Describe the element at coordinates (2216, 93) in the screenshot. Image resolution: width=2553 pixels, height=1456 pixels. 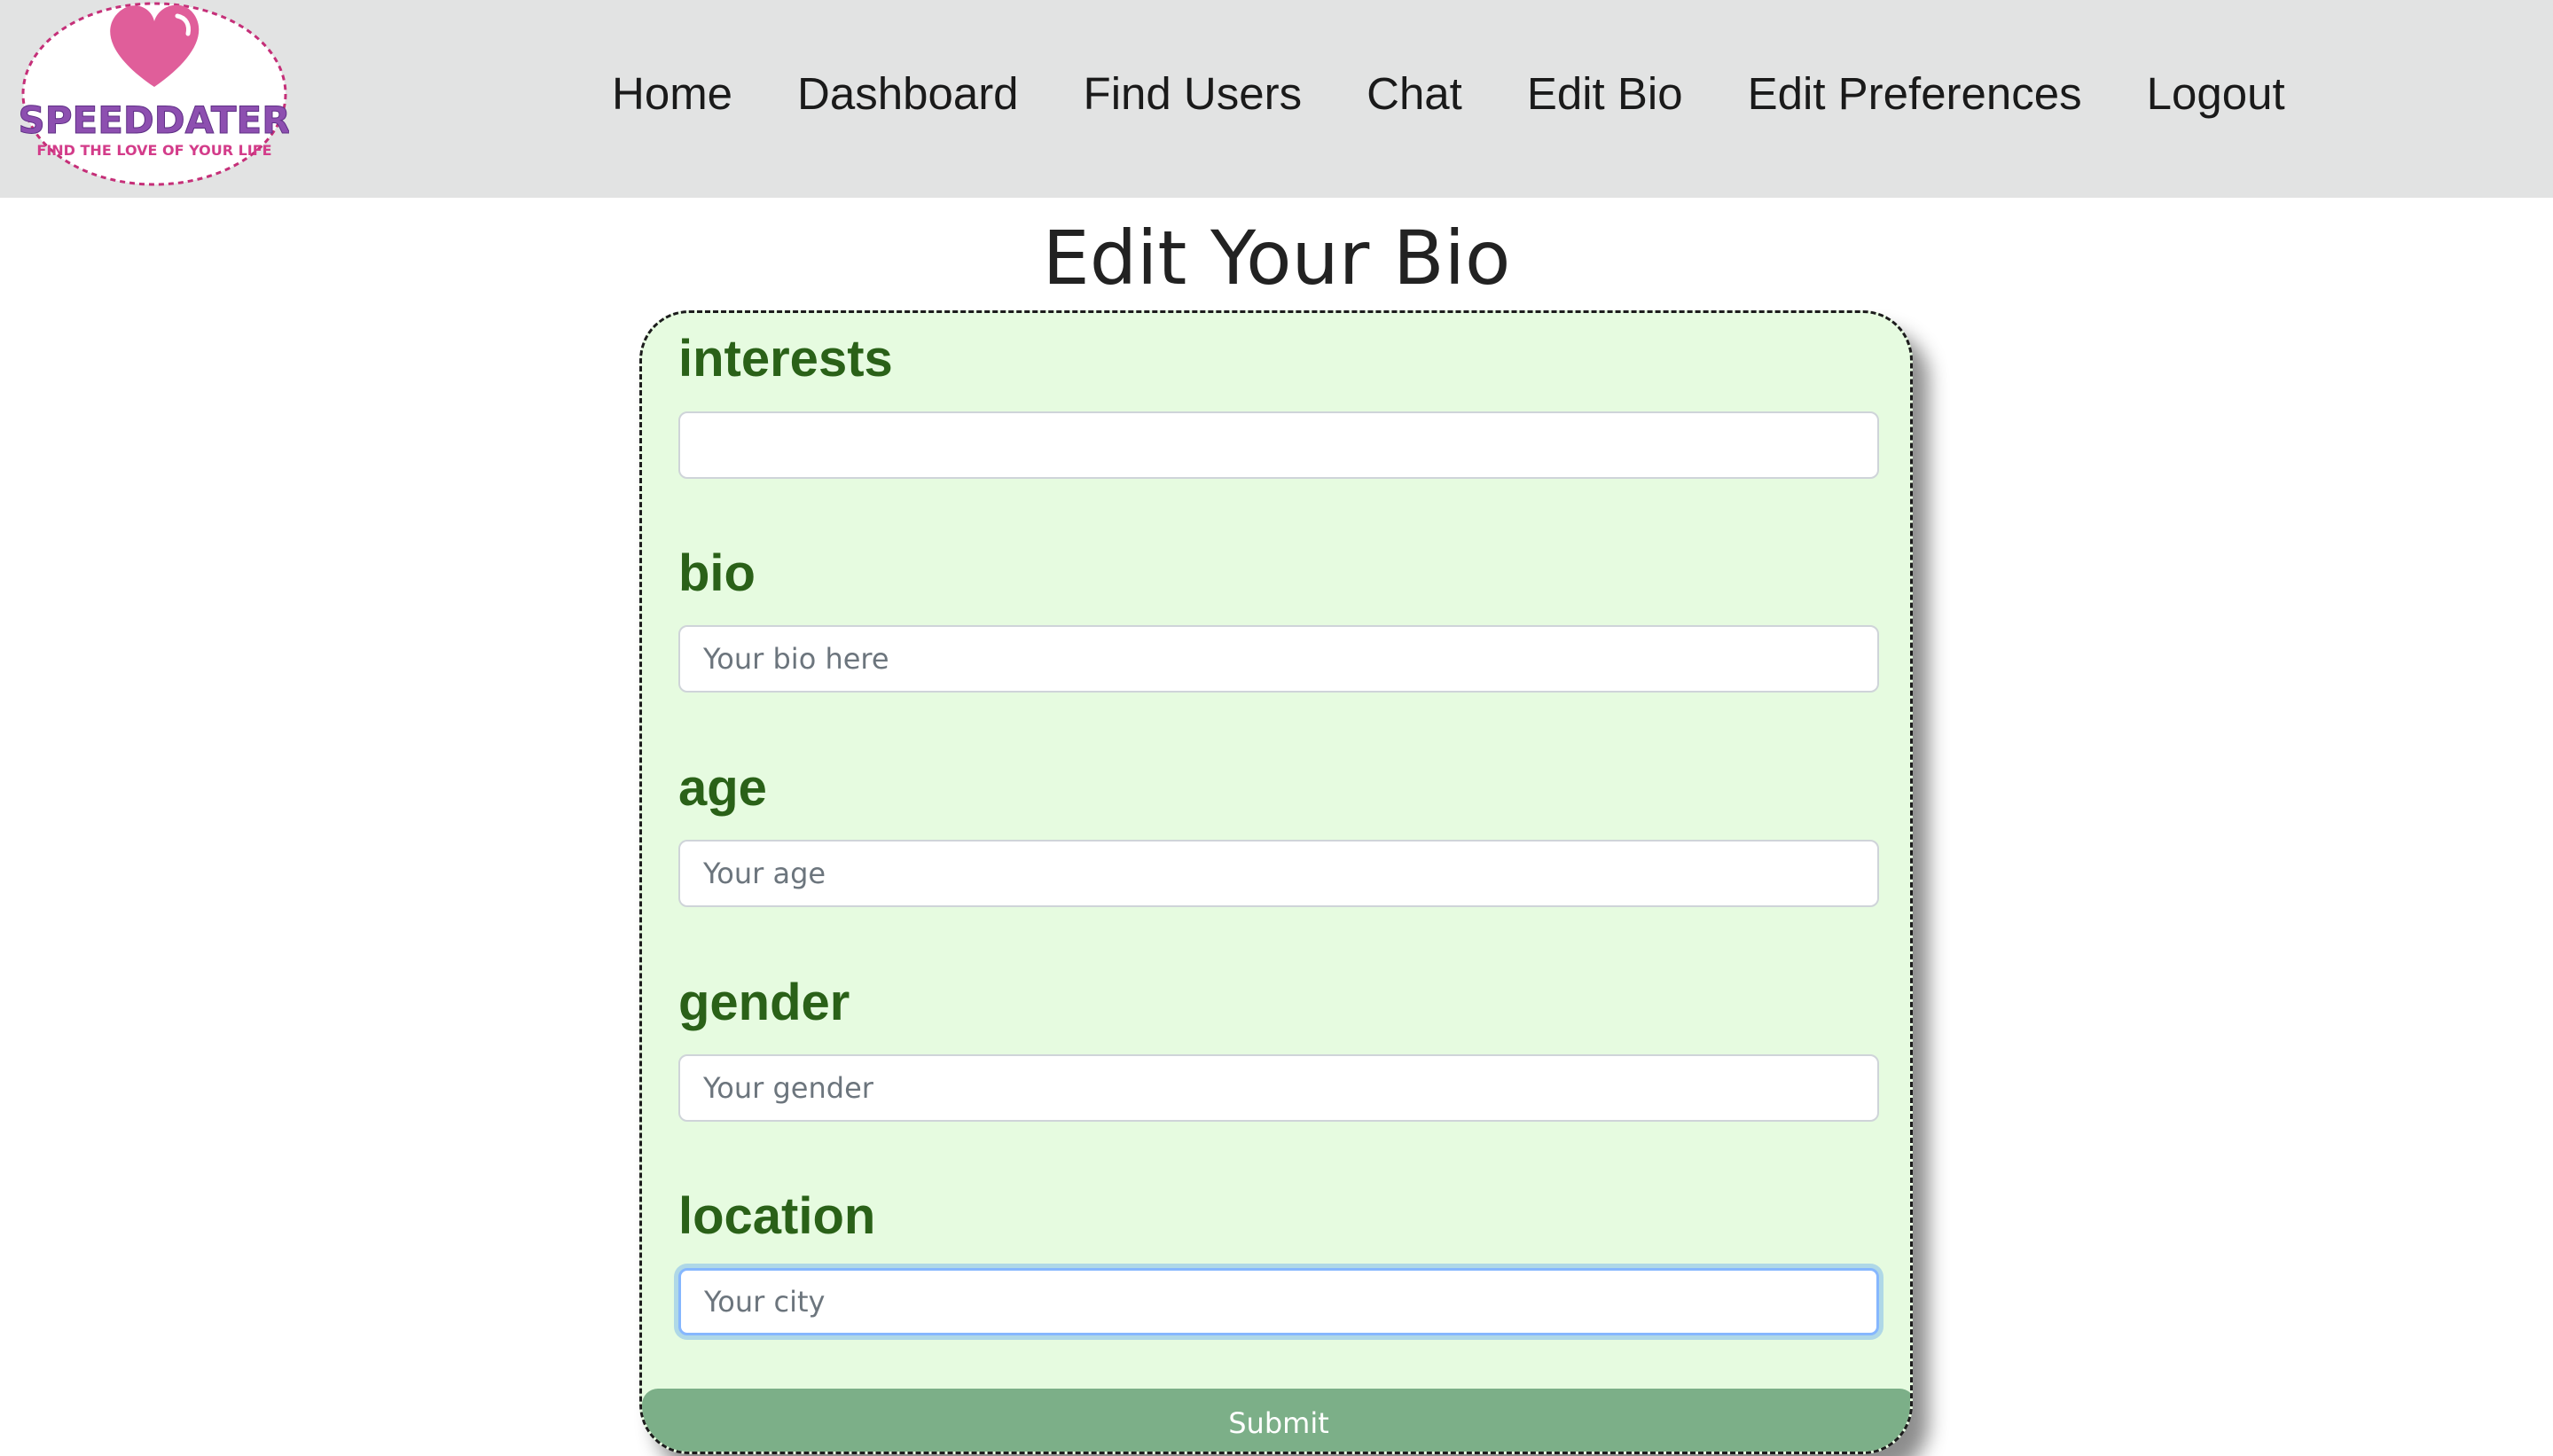
I see `nav-logout: Logout` at that location.